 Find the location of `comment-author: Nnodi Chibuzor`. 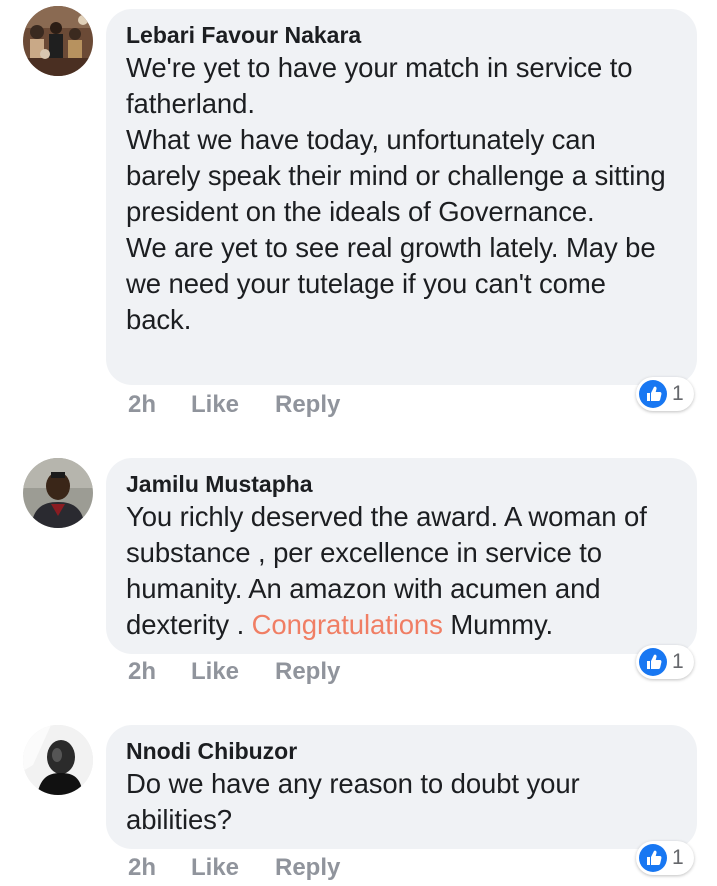

comment-author: Nnodi Chibuzor is located at coordinates (401, 751).